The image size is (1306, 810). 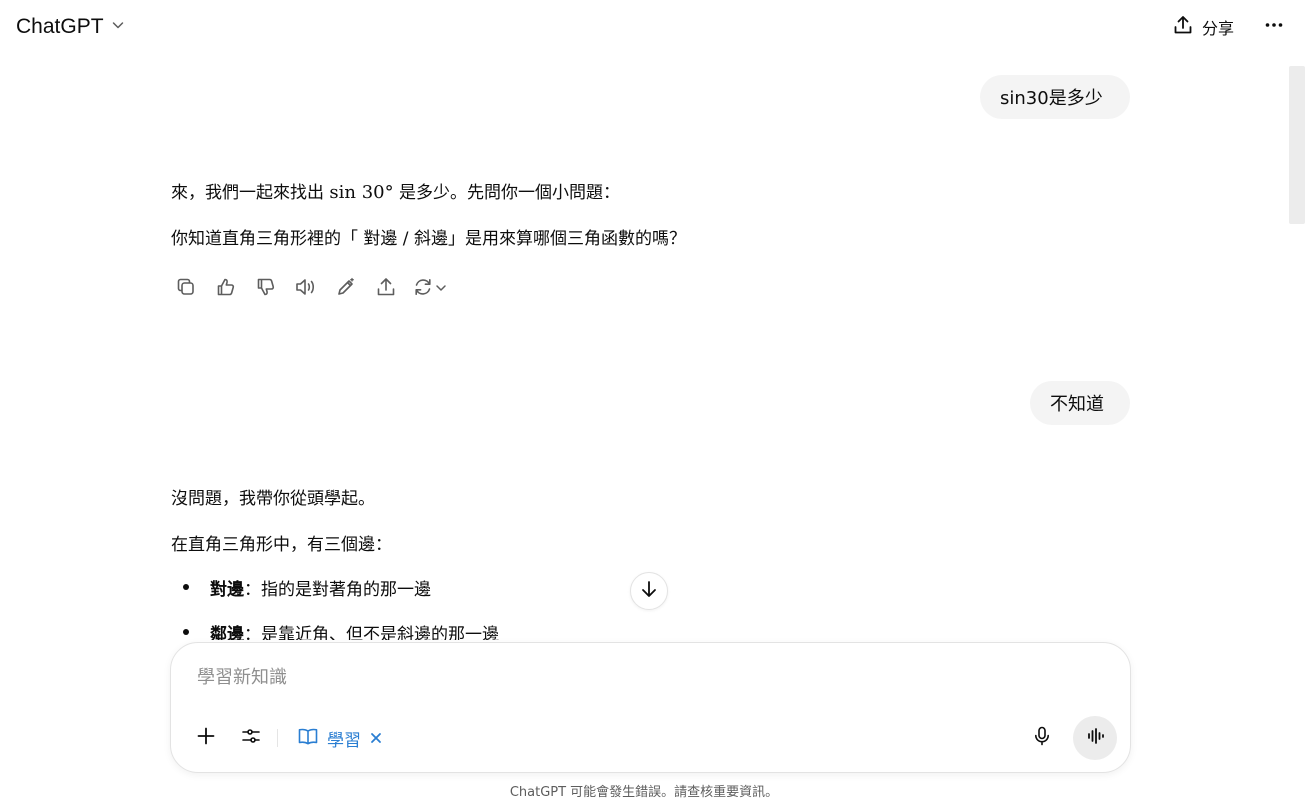 I want to click on user-message-text: sin30是多少, so click(x=1051, y=98).